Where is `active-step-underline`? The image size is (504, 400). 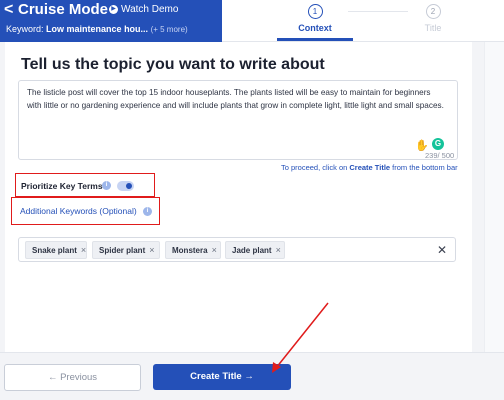
active-step-underline is located at coordinates (315, 39).